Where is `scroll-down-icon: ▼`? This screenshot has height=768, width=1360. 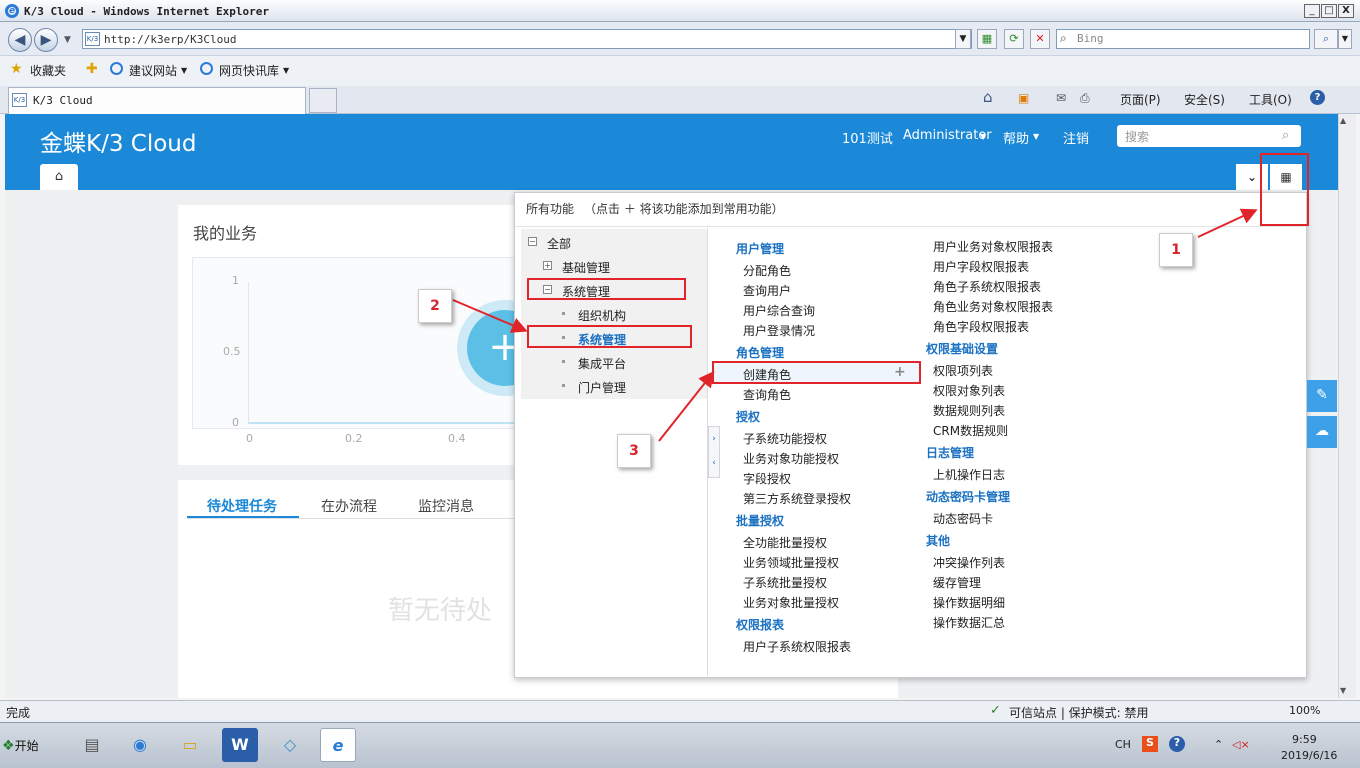
scroll-down-icon: ▼ is located at coordinates (1343, 690).